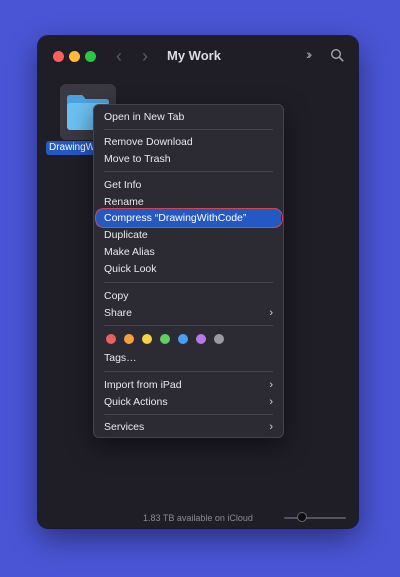 Image resolution: width=400 pixels, height=577 pixels. I want to click on minimize-window-button, so click(74, 56).